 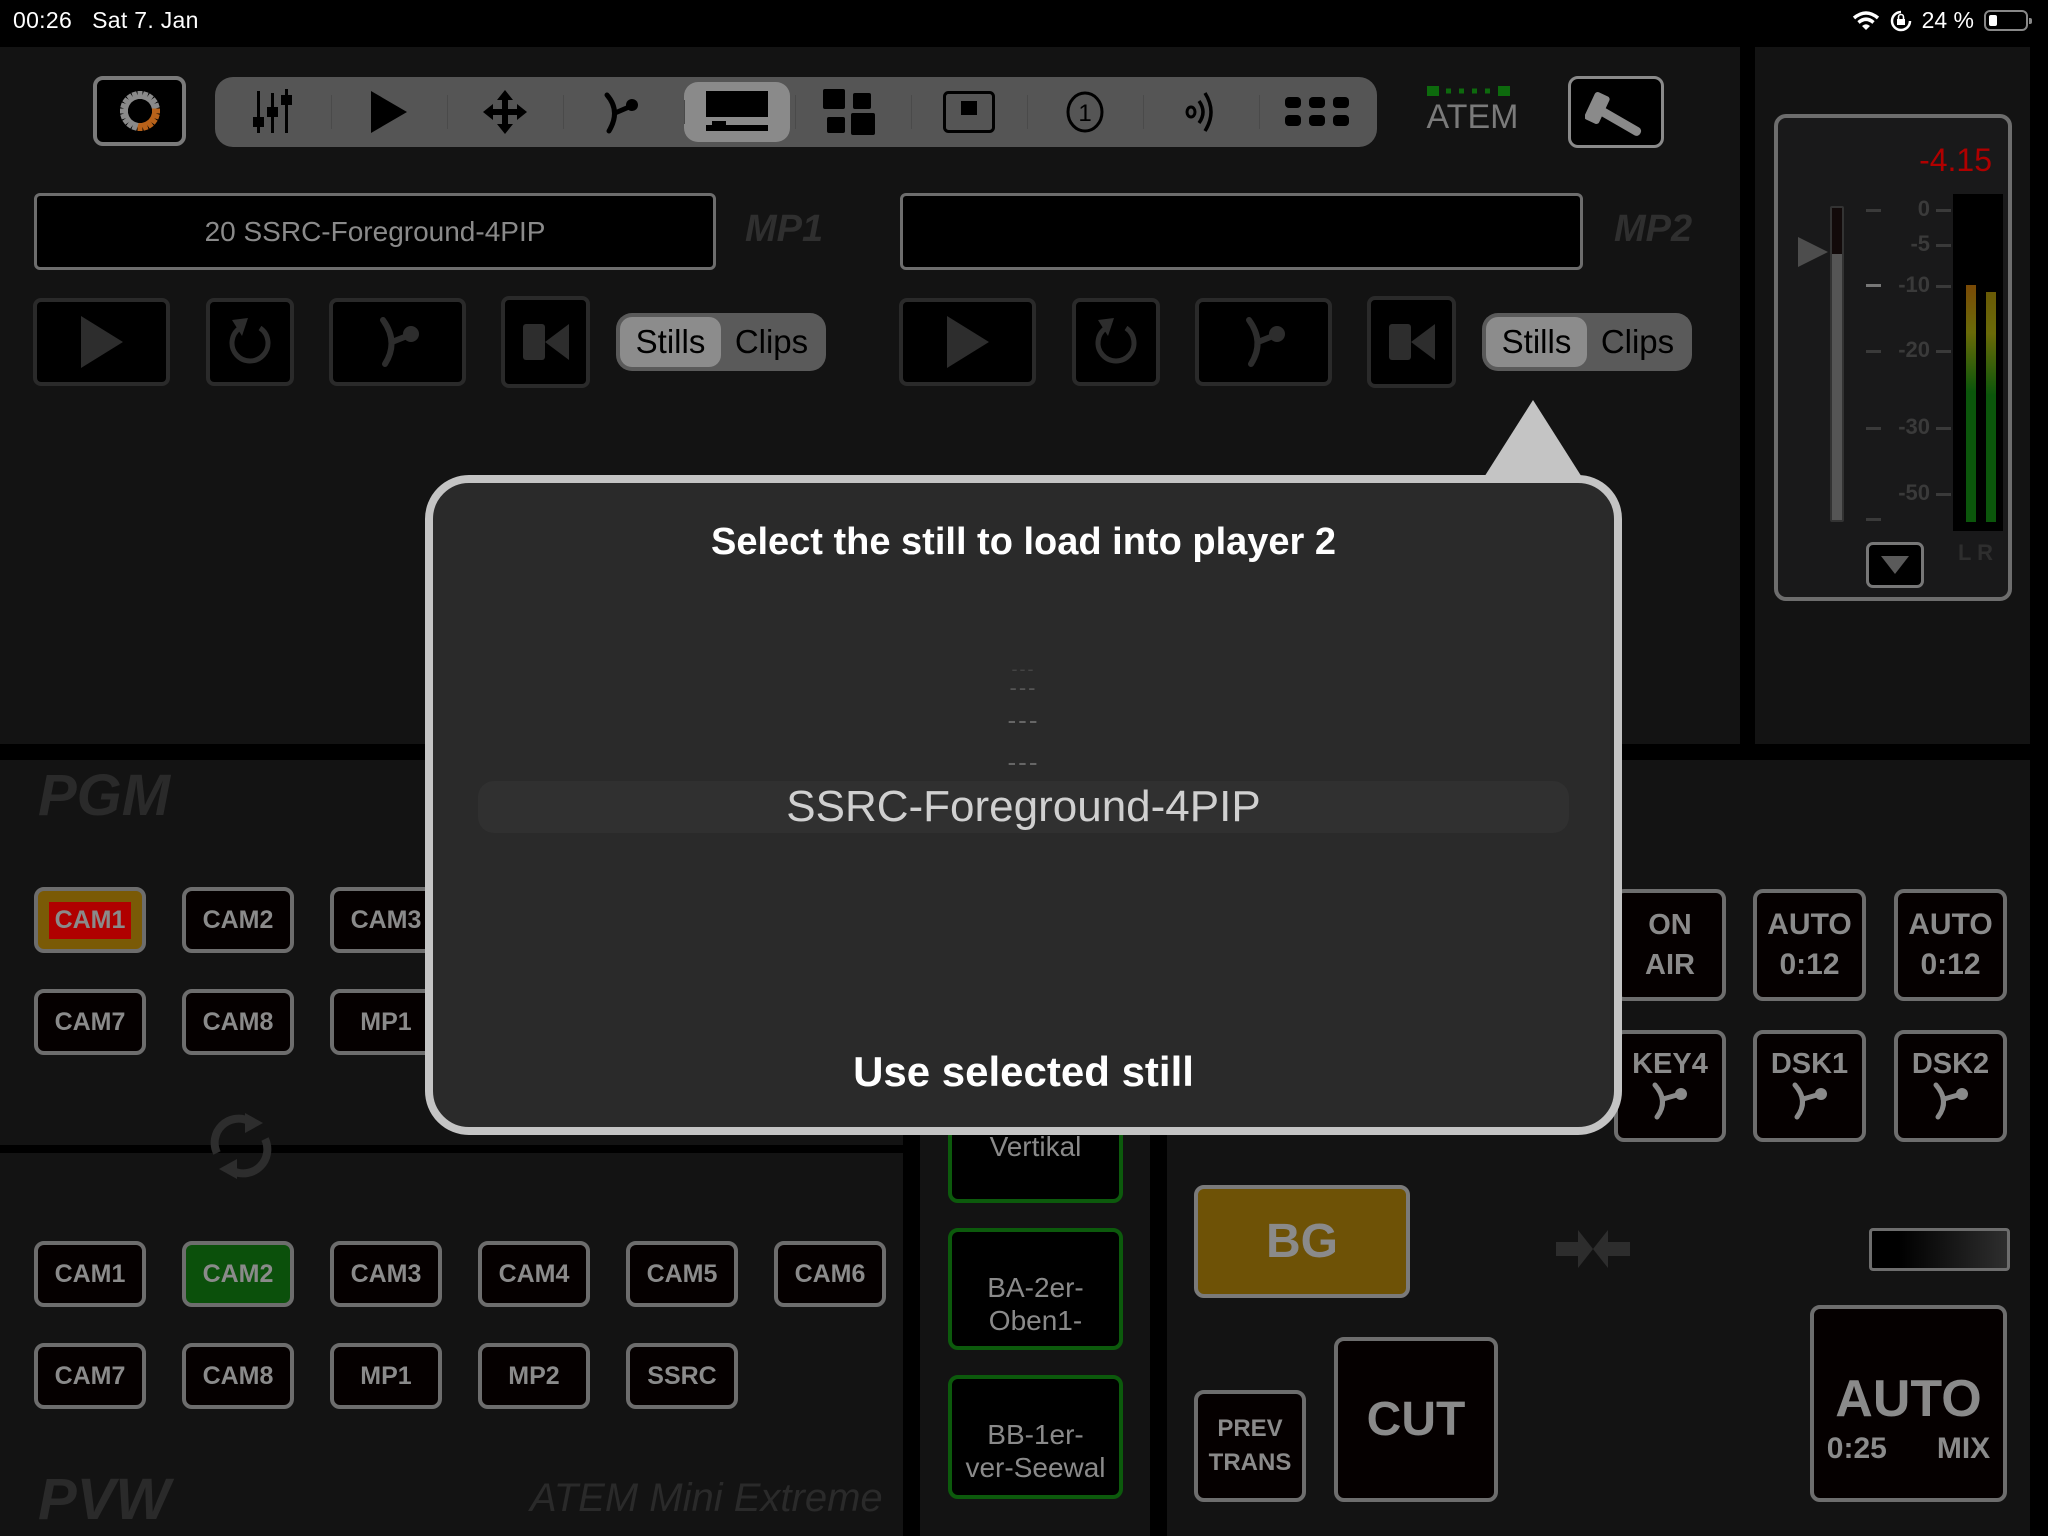 What do you see at coordinates (90, 1376) in the screenshot?
I see `pvw-button-cam7: CAM7` at bounding box center [90, 1376].